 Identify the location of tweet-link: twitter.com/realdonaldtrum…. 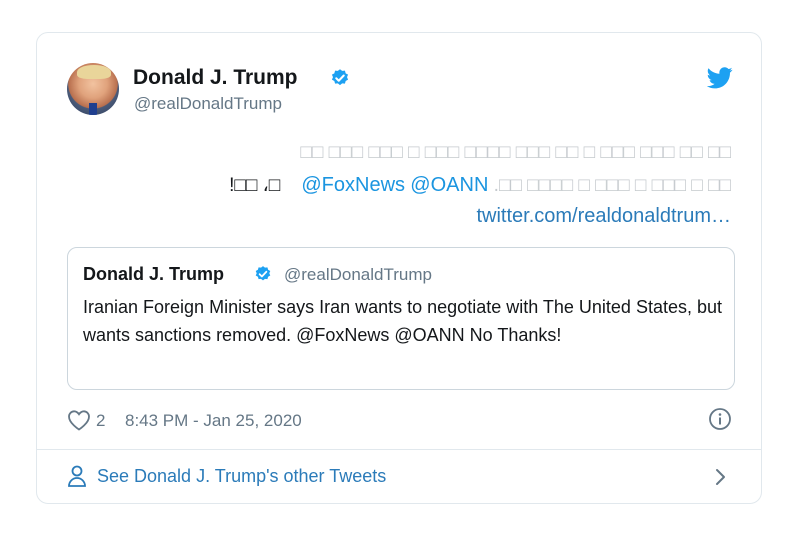
(603, 216).